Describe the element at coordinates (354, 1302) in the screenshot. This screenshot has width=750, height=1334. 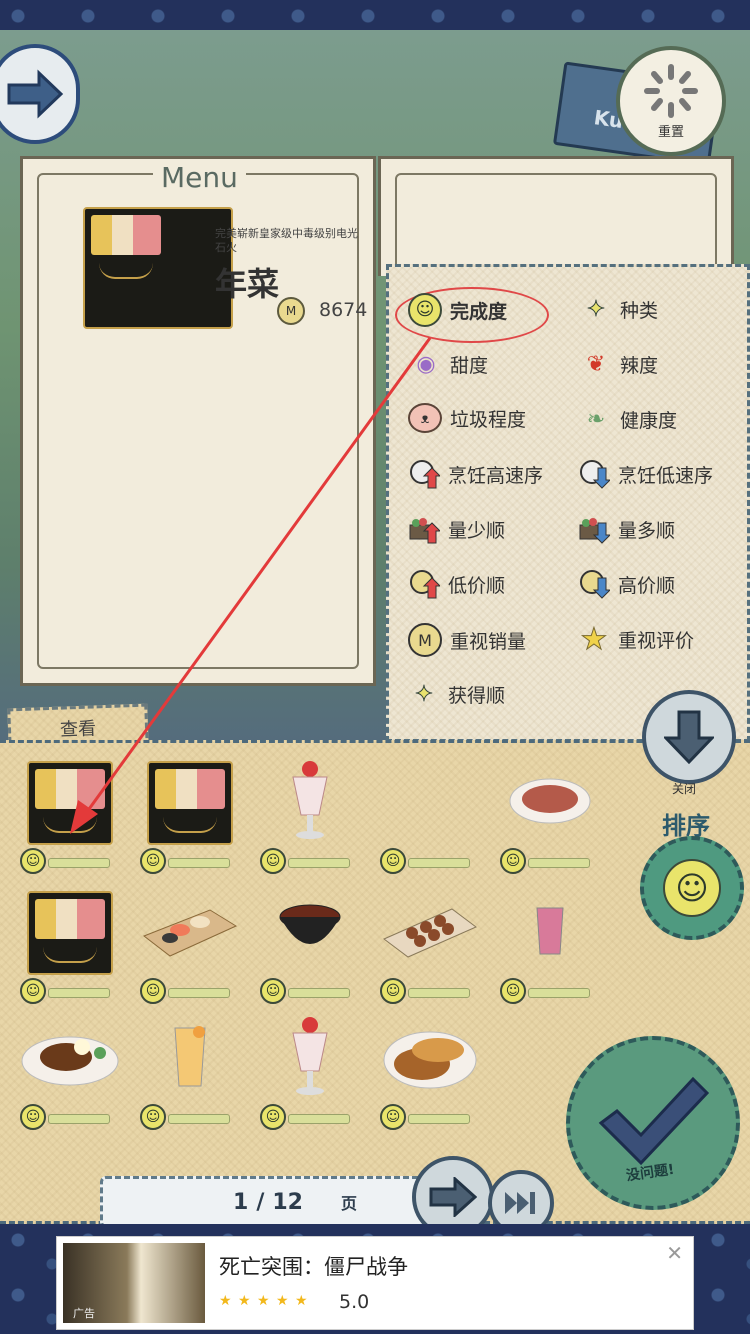
I see `ad-rating: 5.0` at that location.